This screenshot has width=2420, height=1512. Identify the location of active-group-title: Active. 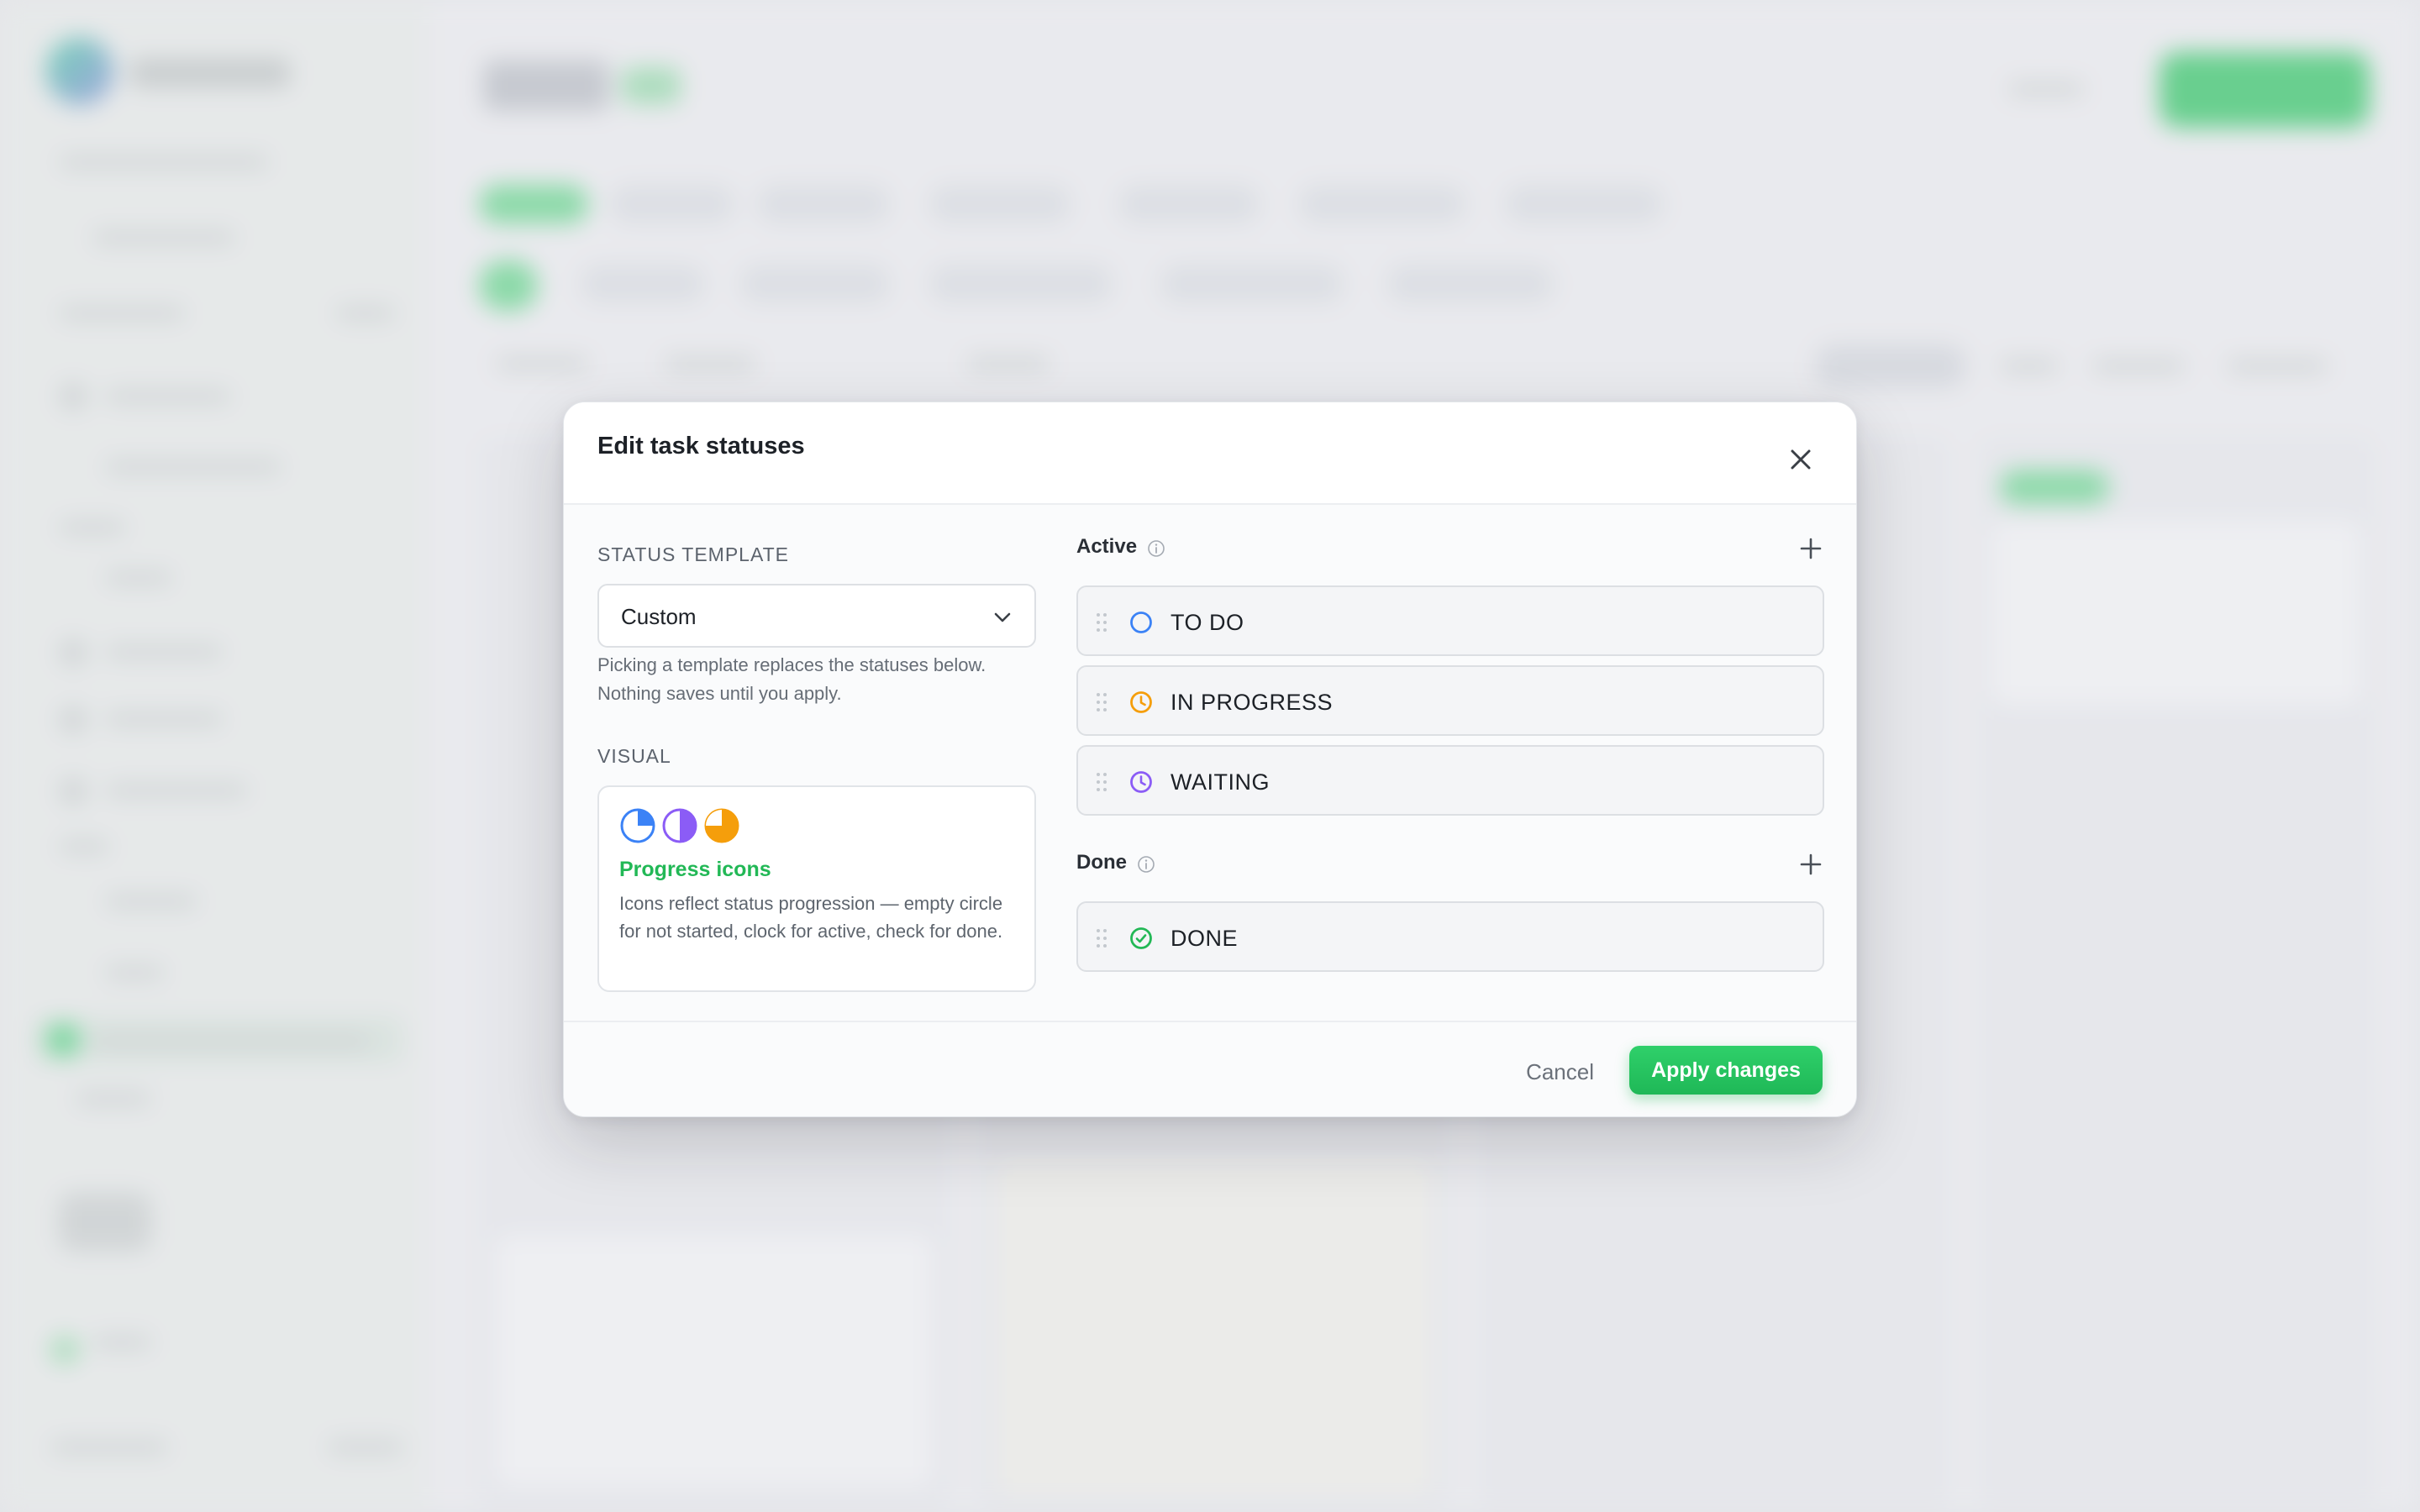
(1107, 546).